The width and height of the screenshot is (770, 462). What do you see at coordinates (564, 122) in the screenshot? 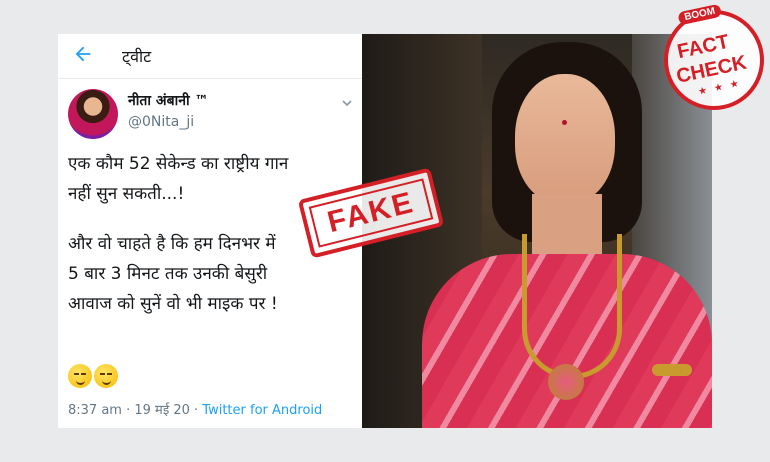
I see `bindi` at bounding box center [564, 122].